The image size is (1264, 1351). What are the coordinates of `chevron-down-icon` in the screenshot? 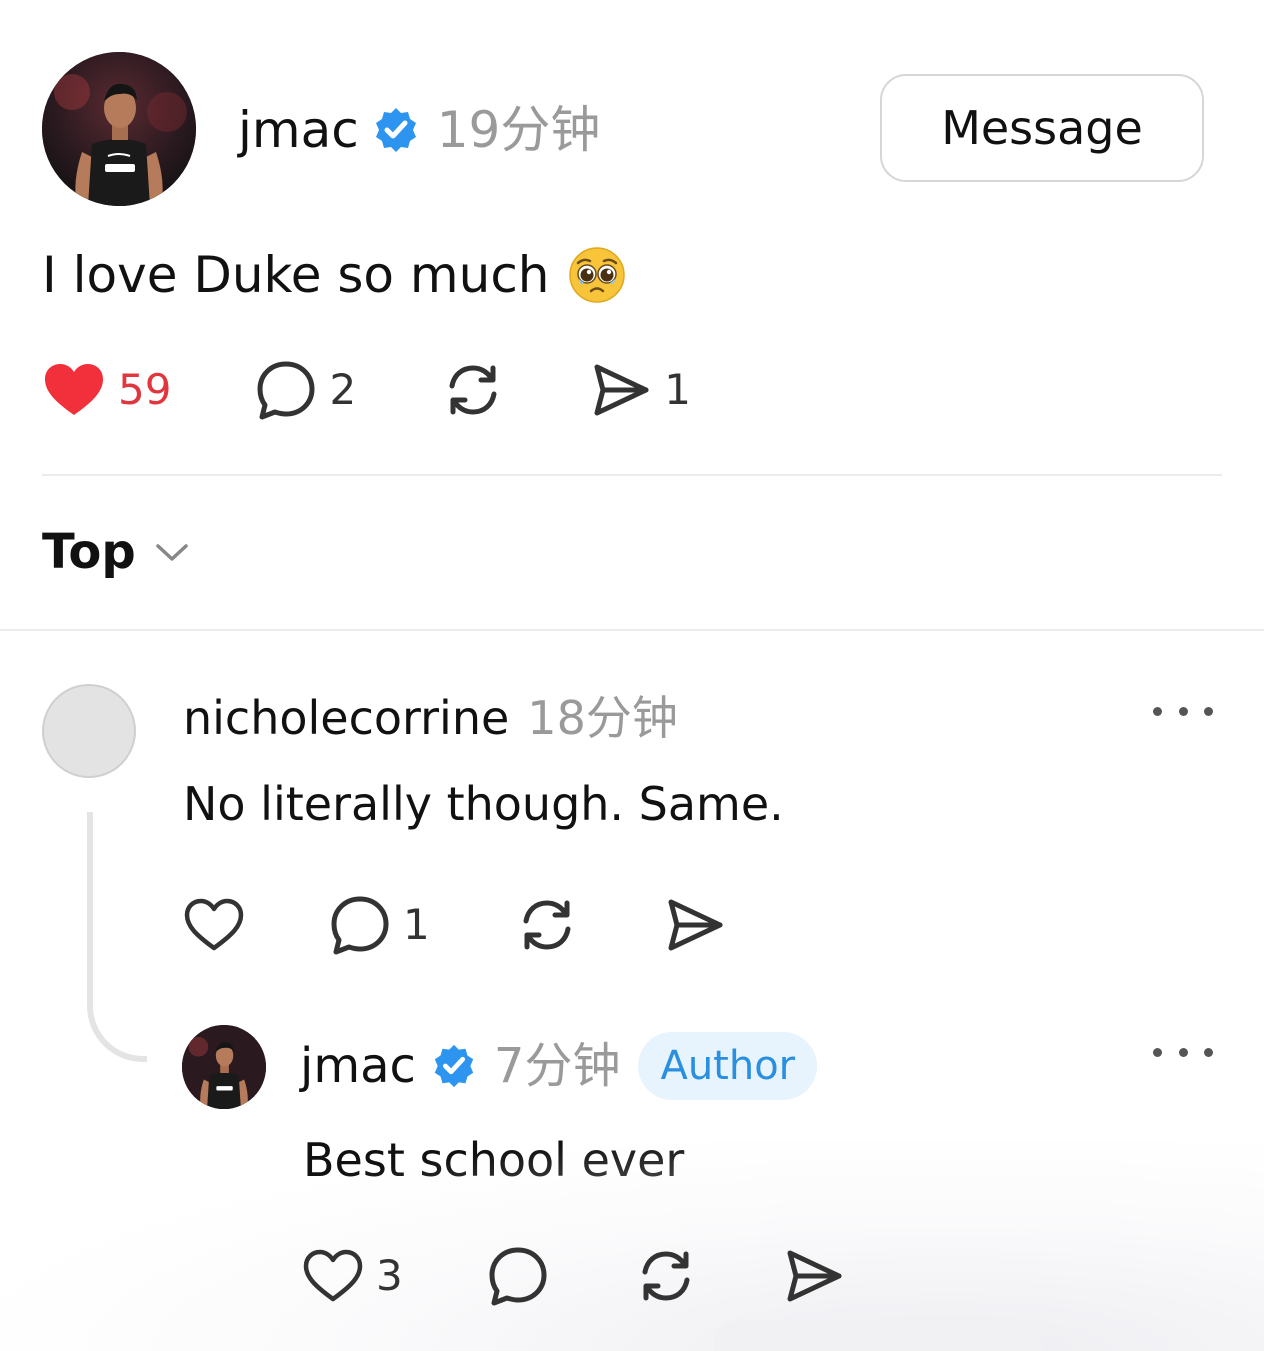 It's located at (171, 552).